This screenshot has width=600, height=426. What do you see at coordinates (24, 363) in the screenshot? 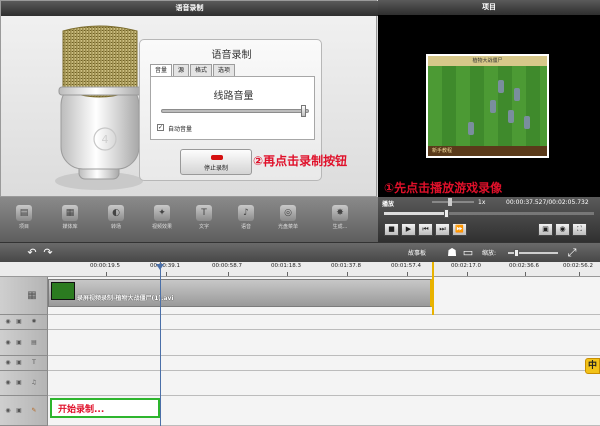
I see `text-track-header: ◉ ▣ T` at bounding box center [24, 363].